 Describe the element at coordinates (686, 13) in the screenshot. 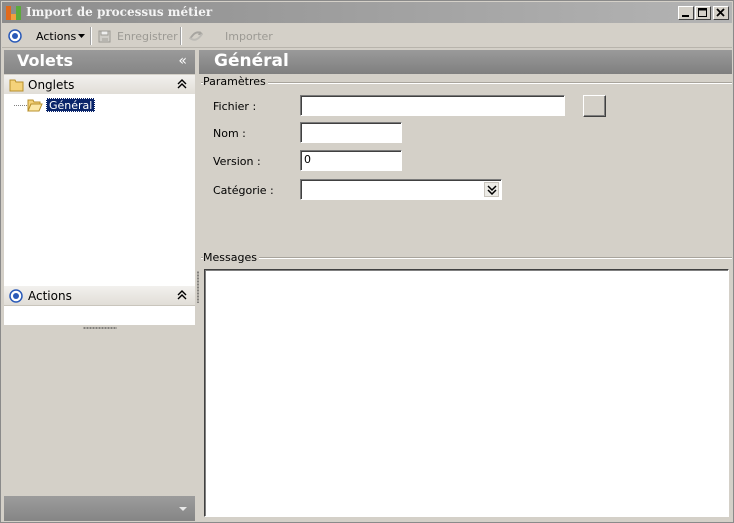

I see `minimize-button` at that location.